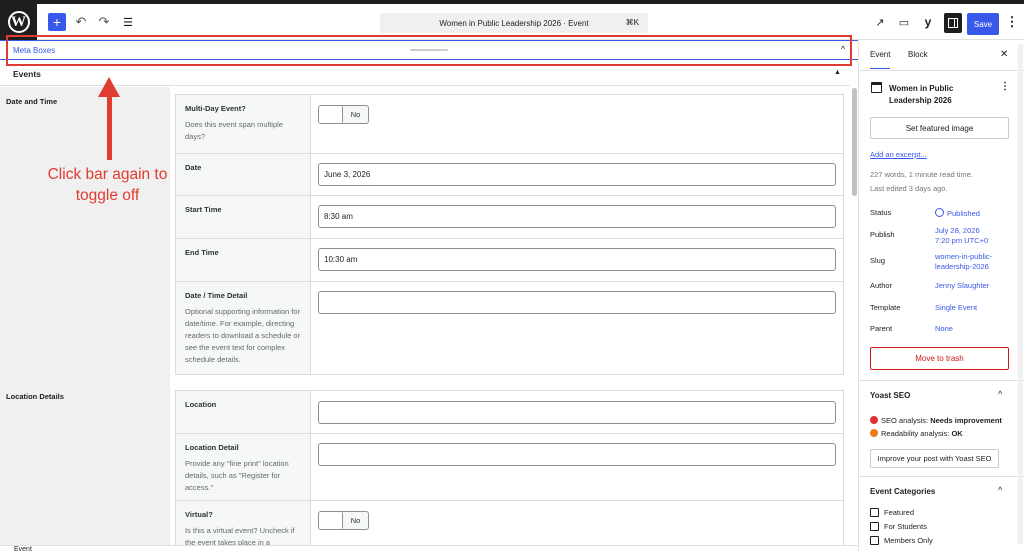 The width and height of the screenshot is (1024, 553). What do you see at coordinates (934, 458) in the screenshot?
I see `improve-yoast-button: Improve your post with Yoast SEO` at bounding box center [934, 458].